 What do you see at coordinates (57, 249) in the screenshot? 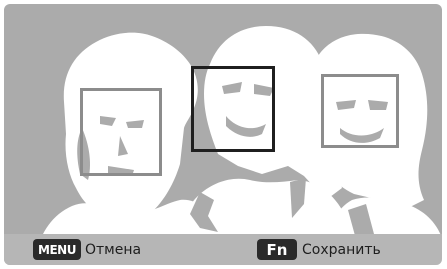
I see `menu-key-icon: MENU` at bounding box center [57, 249].